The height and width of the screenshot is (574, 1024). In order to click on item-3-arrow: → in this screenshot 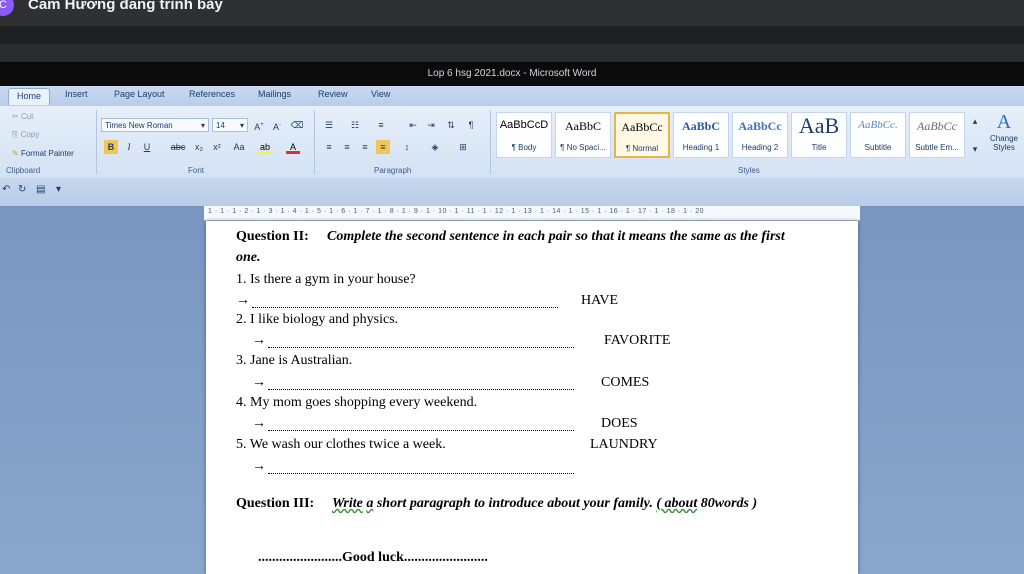, I will do `click(259, 382)`.